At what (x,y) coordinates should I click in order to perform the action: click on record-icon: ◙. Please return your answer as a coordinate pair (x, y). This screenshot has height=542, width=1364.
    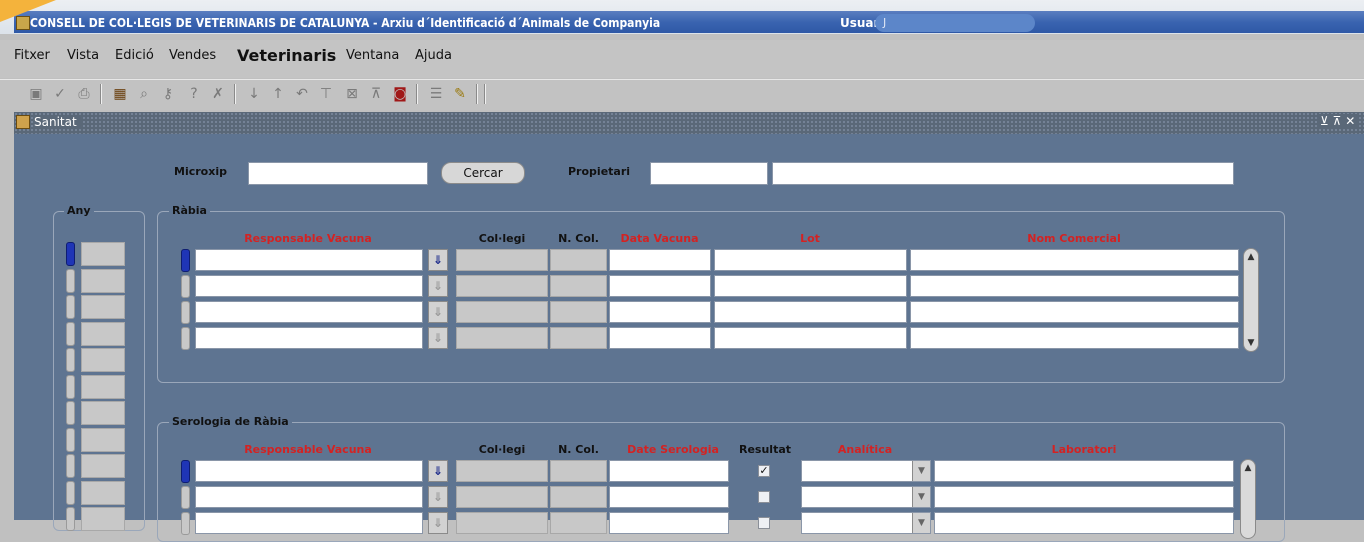
    Looking at the image, I should click on (400, 94).